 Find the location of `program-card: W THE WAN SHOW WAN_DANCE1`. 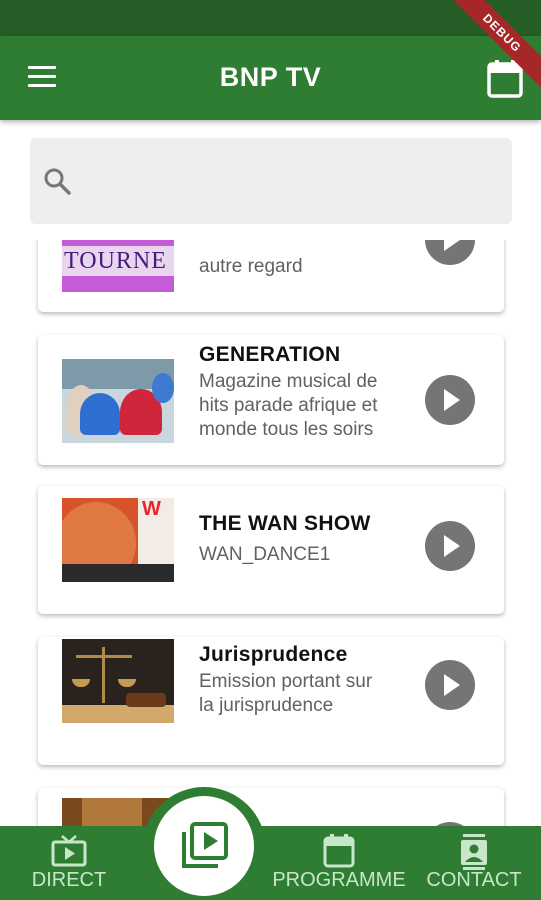

program-card: W THE WAN SHOW WAN_DANCE1 is located at coordinates (271, 550).